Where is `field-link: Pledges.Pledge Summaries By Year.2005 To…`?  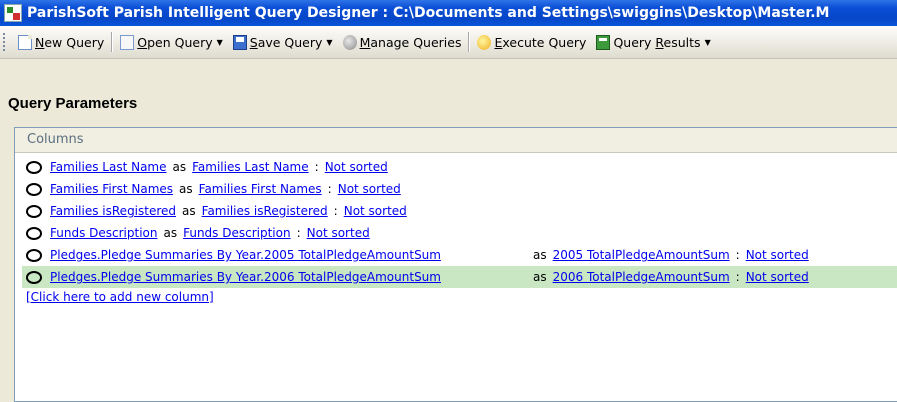 field-link: Pledges.Pledge Summaries By Year.2005 To… is located at coordinates (245, 255).